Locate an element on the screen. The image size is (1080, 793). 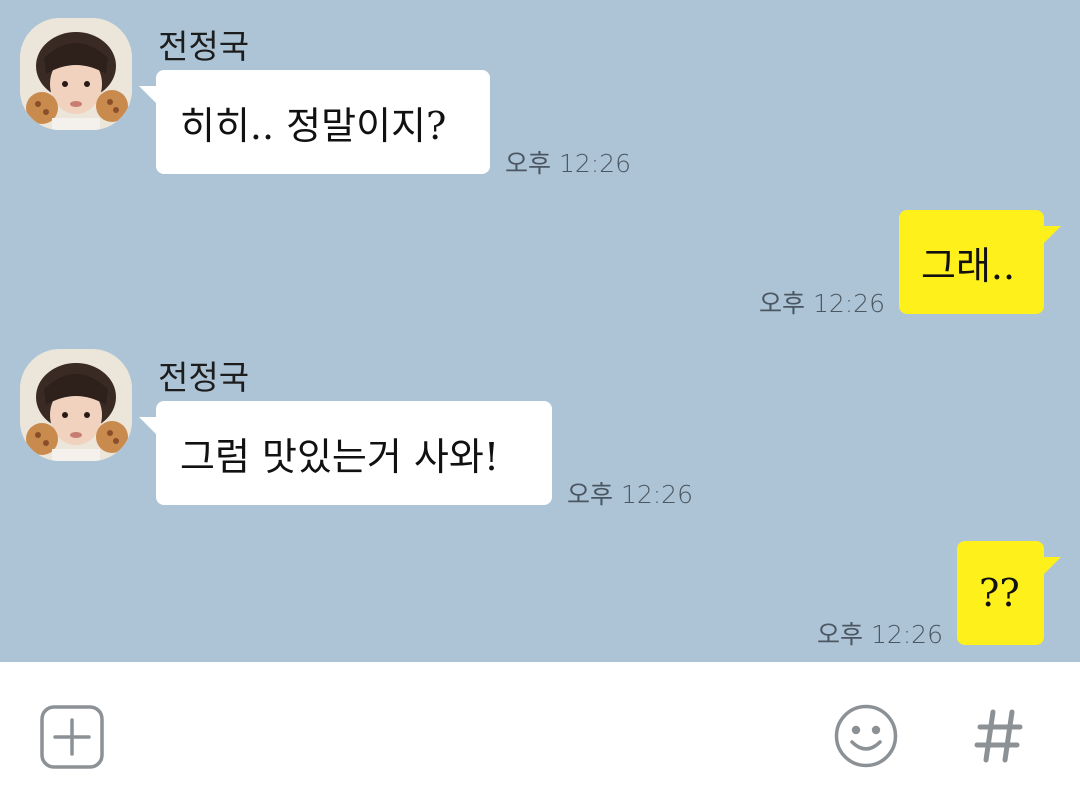
outgoing-message-bubble: ?? is located at coordinates (1000, 593).